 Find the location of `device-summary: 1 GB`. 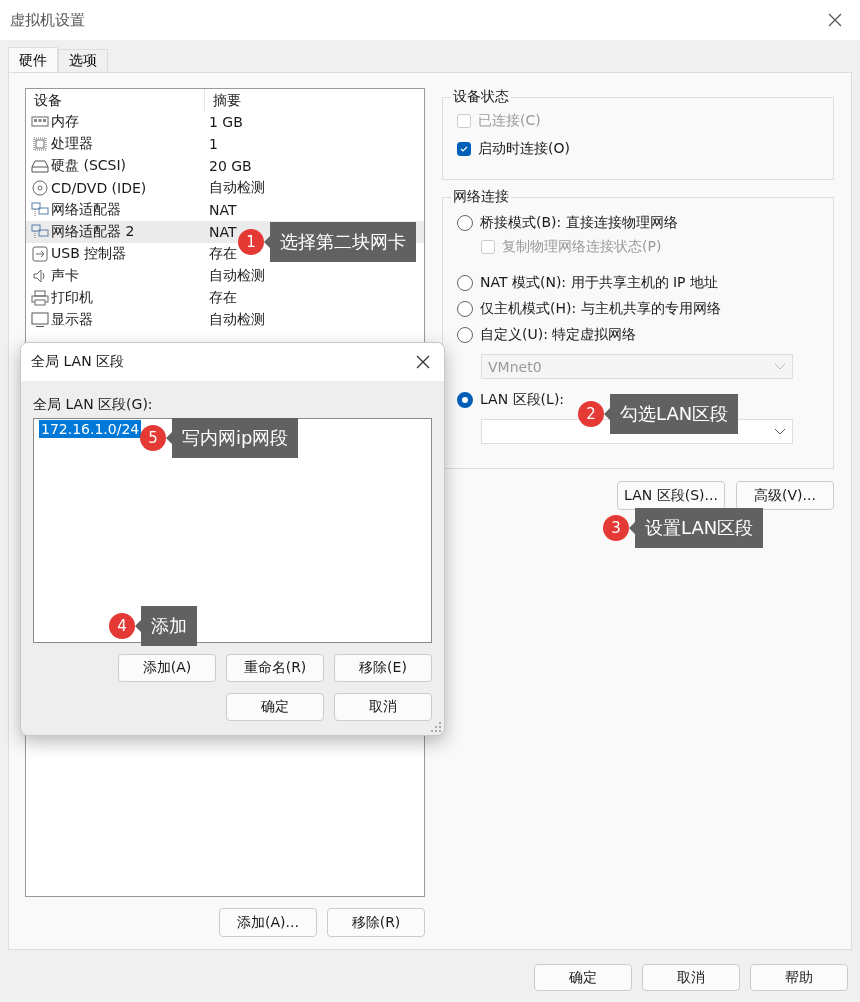

device-summary: 1 GB is located at coordinates (225, 122).